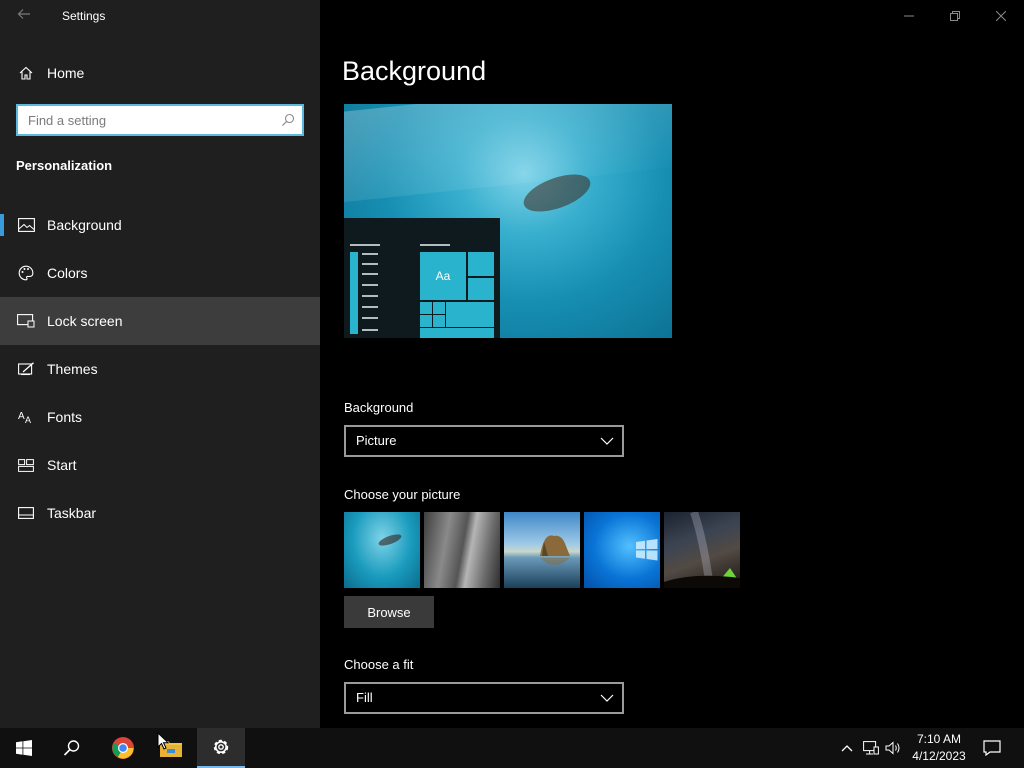 This screenshot has height=768, width=1024. I want to click on system-tray, so click(873, 748).